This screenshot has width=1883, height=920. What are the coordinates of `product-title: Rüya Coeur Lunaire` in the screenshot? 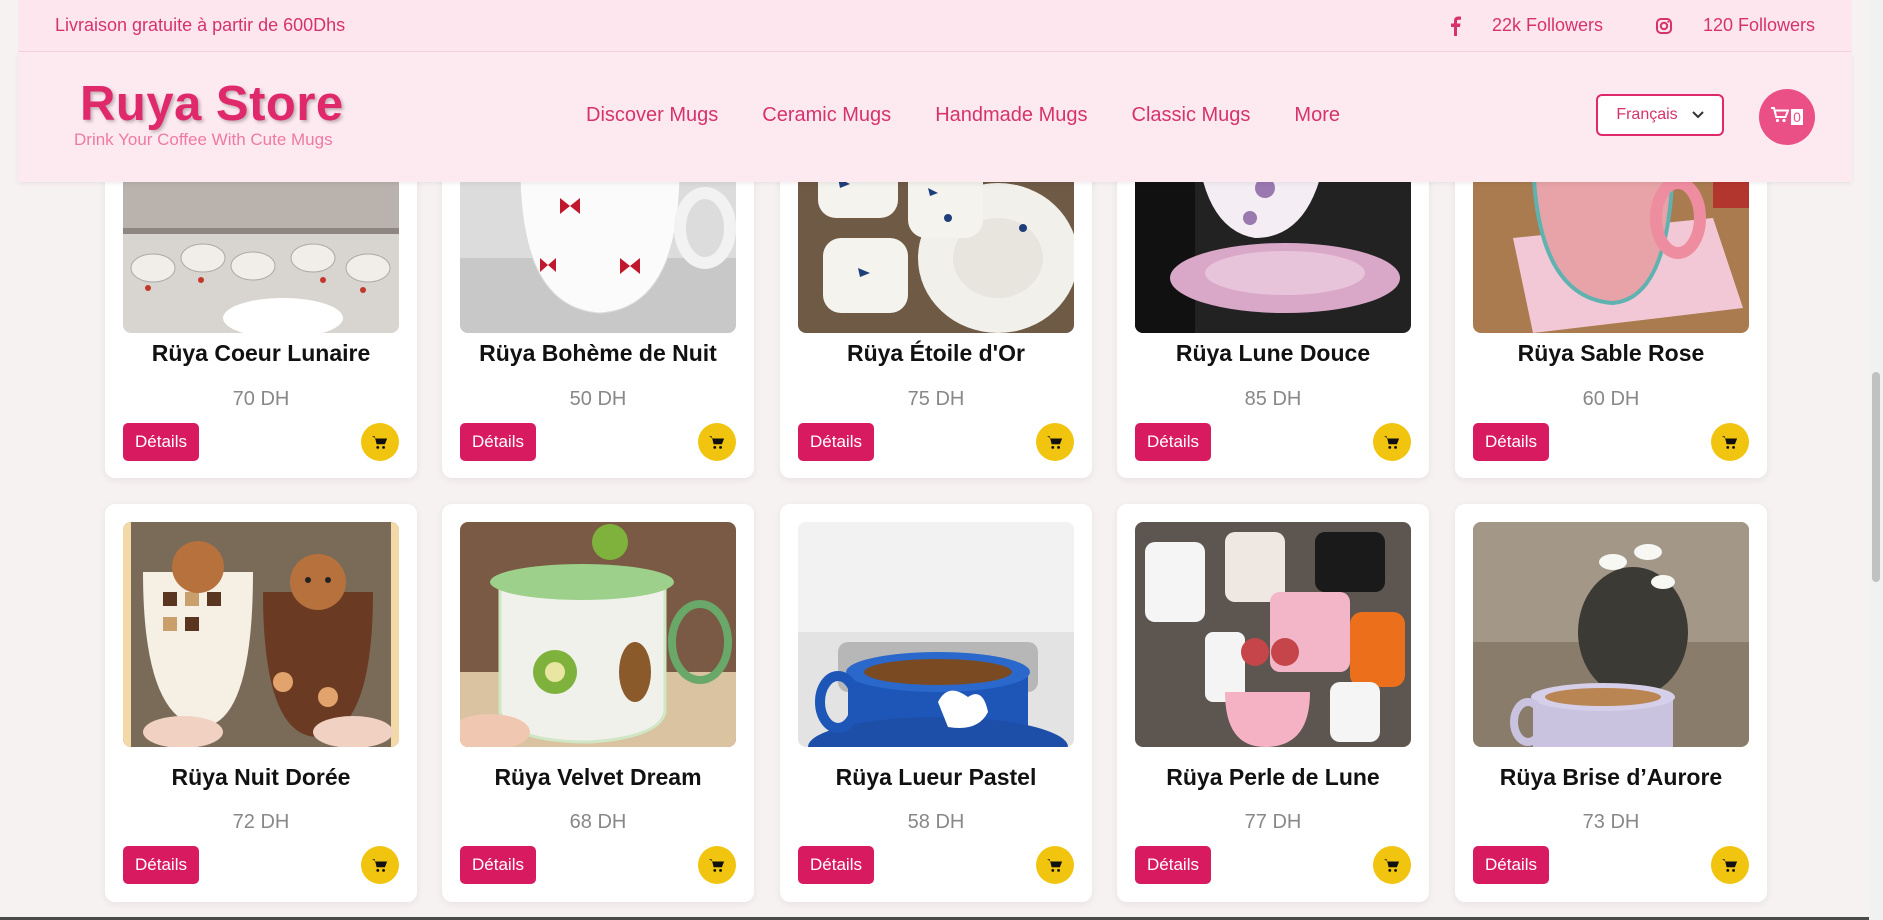 It's located at (261, 353).